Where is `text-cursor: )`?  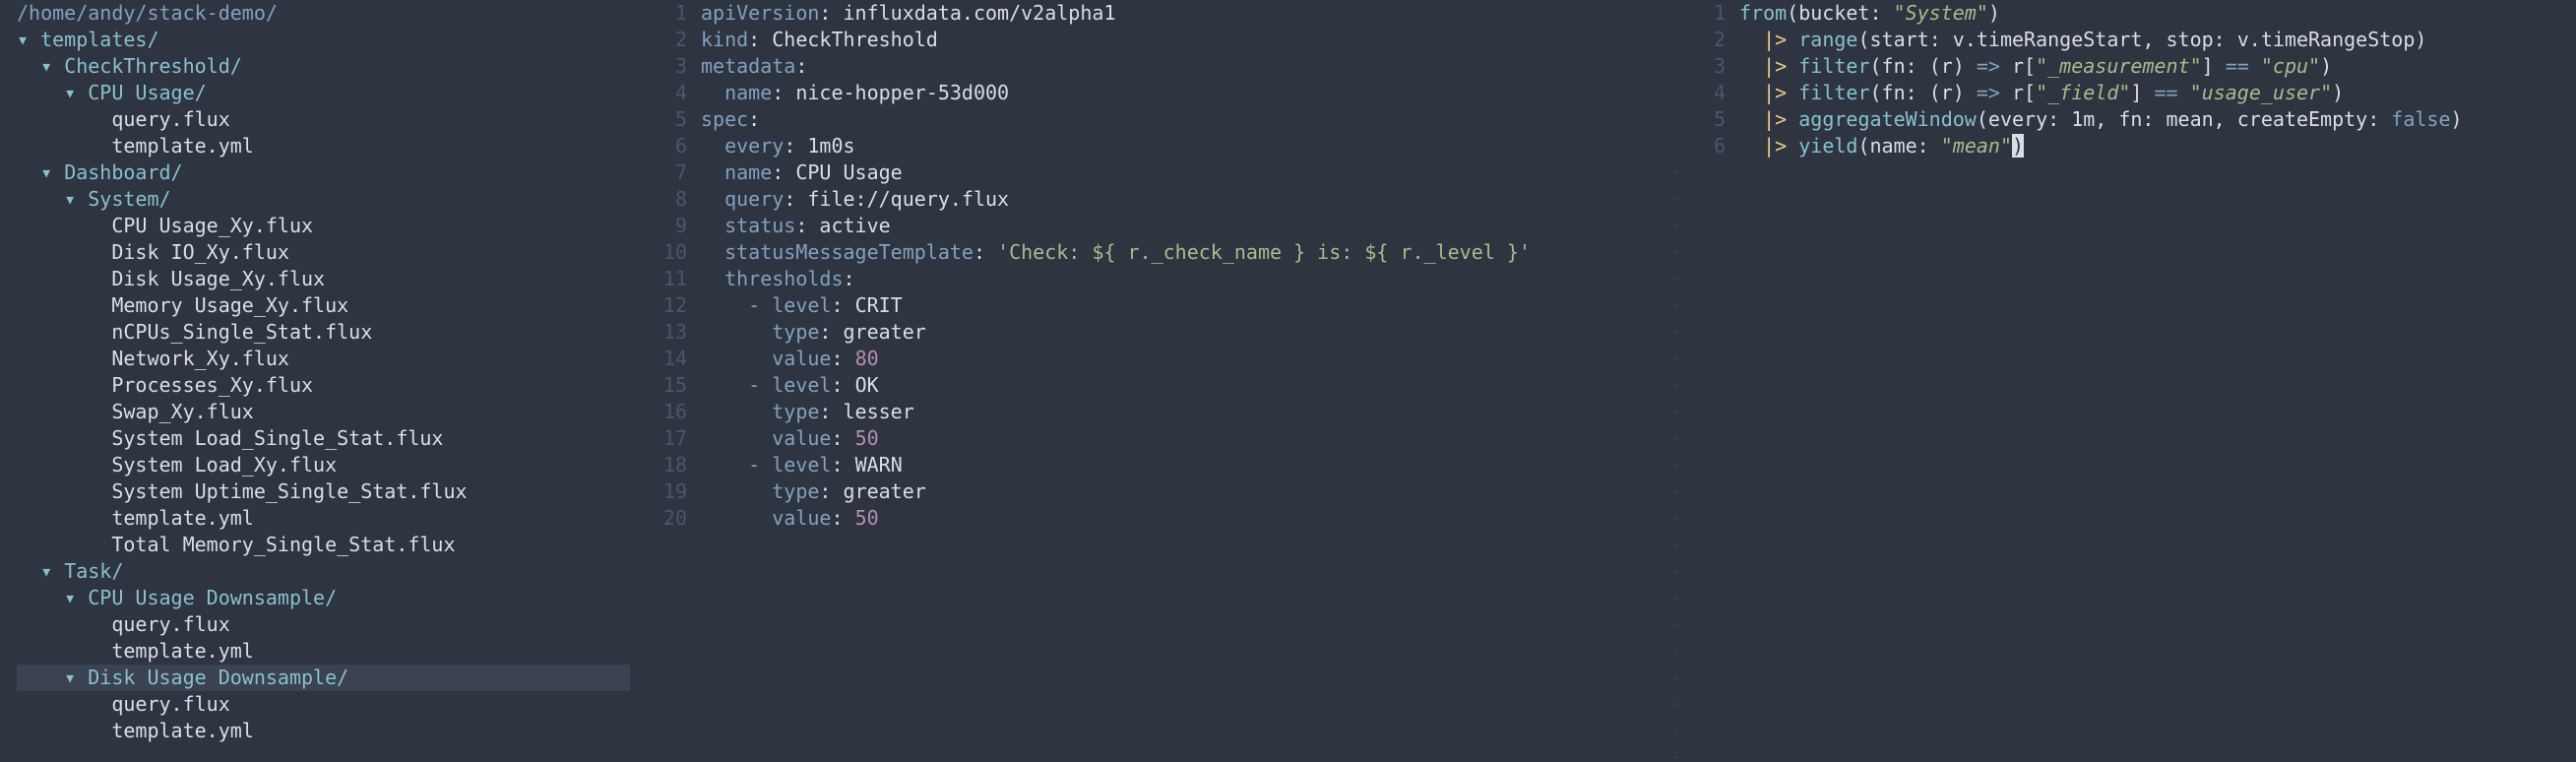 text-cursor: ) is located at coordinates (2019, 146).